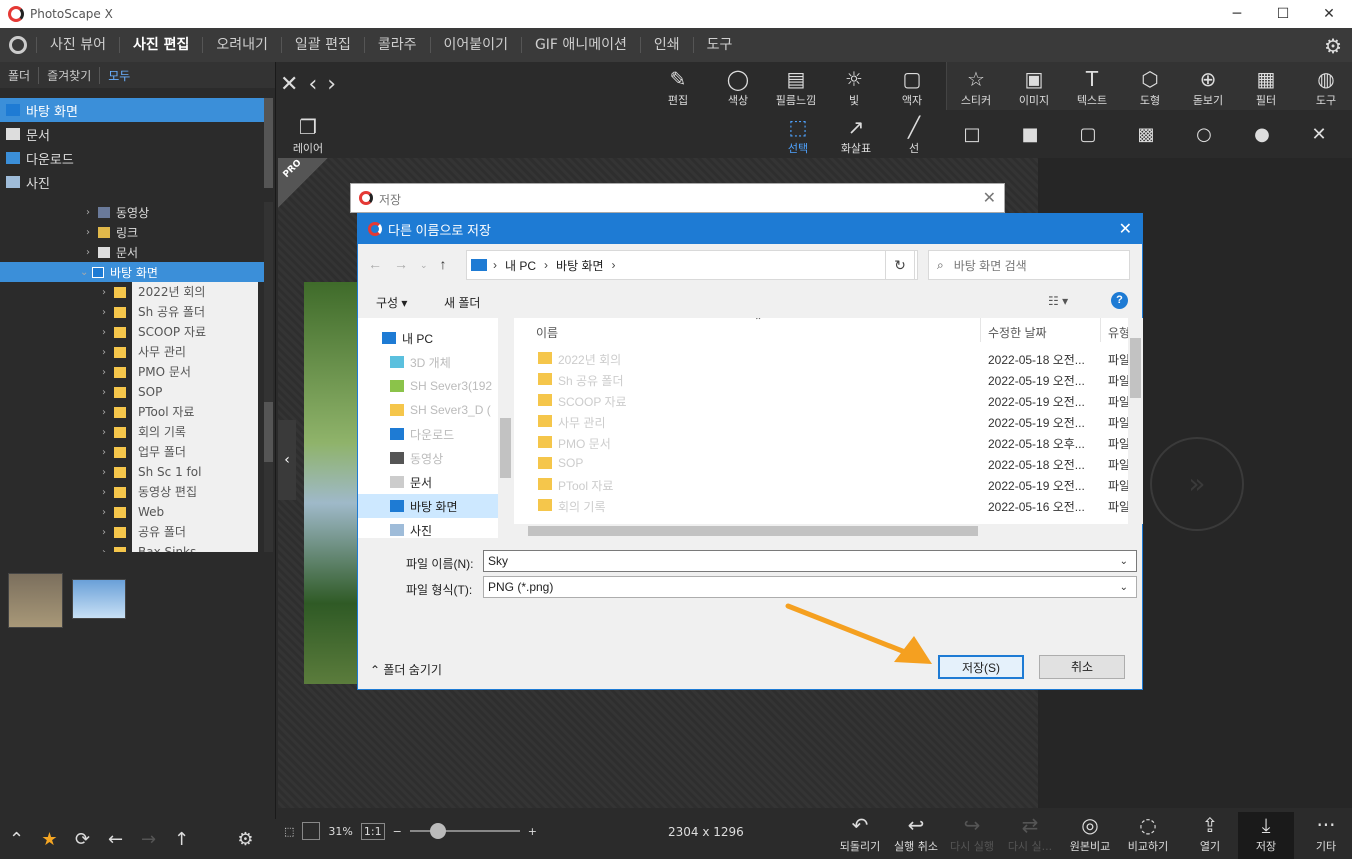 This screenshot has height=859, width=1352. Describe the element at coordinates (856, 135) in the screenshot. I see `arrow-tool-button: ↗ 화살표` at that location.